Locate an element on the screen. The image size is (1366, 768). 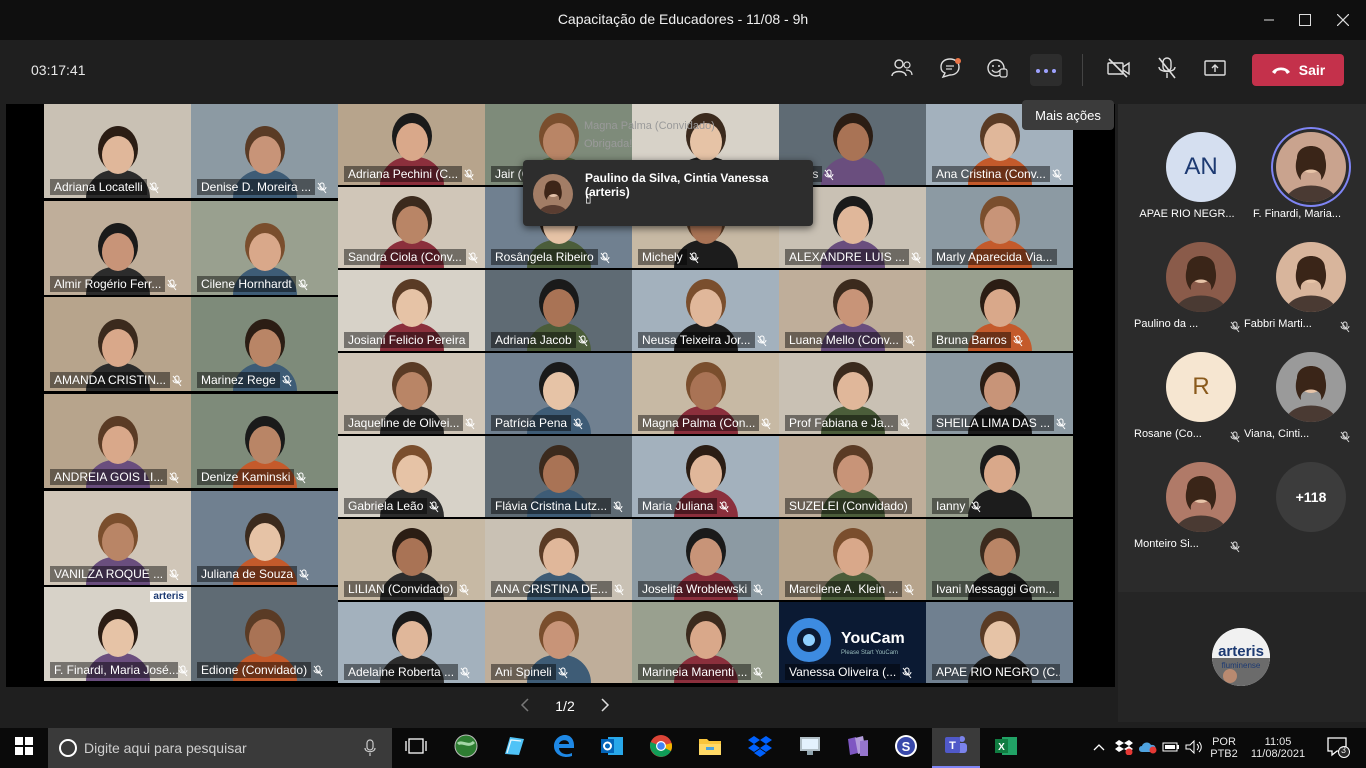
task-view-button is located at coordinates (416, 748).